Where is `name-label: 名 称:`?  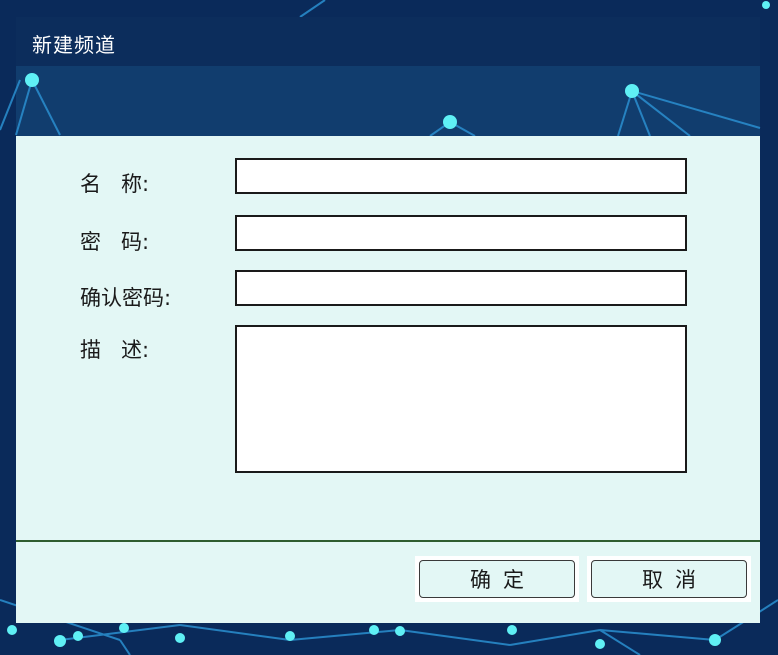
name-label: 名 称: is located at coordinates (115, 184).